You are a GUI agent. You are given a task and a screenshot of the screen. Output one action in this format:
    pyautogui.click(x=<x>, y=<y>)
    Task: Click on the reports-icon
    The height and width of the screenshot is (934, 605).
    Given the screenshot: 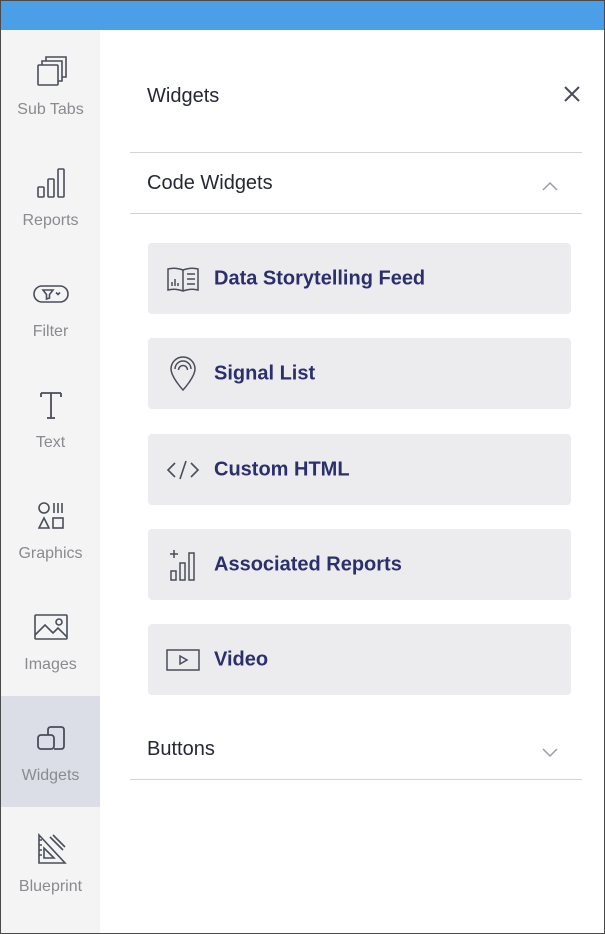 What is the action you would take?
    pyautogui.click(x=51, y=183)
    